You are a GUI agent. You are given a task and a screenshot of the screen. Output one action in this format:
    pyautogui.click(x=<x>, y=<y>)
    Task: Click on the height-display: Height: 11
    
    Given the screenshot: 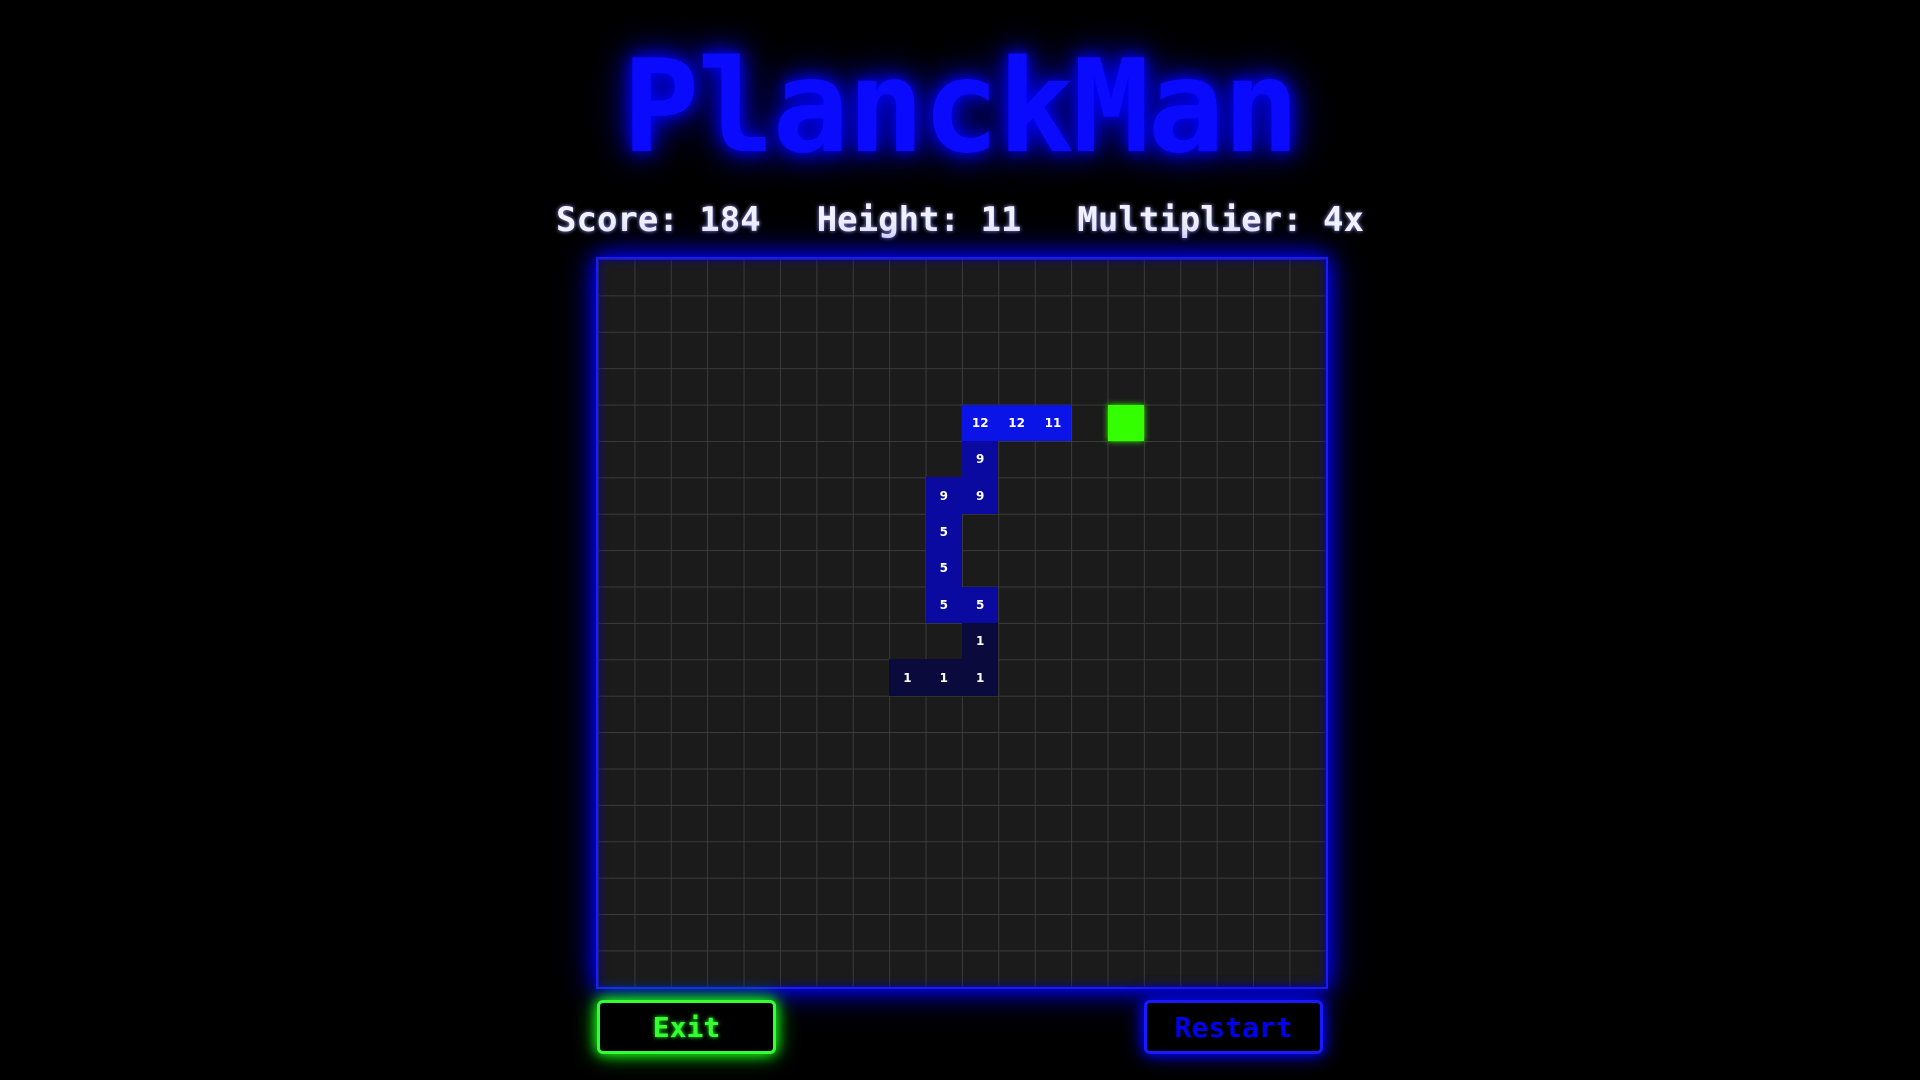 What is the action you would take?
    pyautogui.click(x=919, y=220)
    